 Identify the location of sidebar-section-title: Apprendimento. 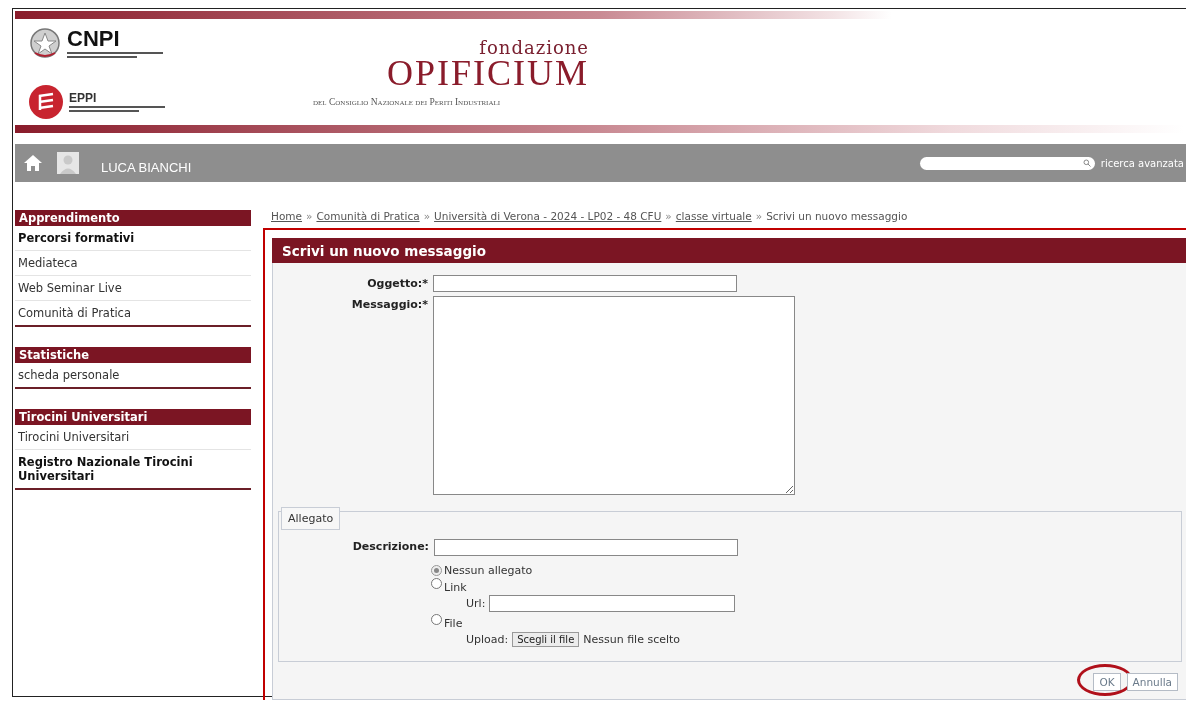
(133, 218).